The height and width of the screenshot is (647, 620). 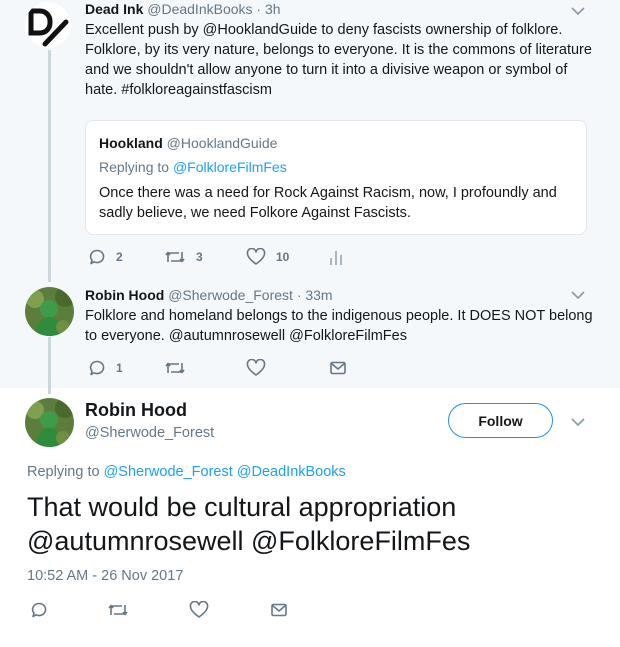 What do you see at coordinates (105, 257) in the screenshot?
I see `reply-button: 2` at bounding box center [105, 257].